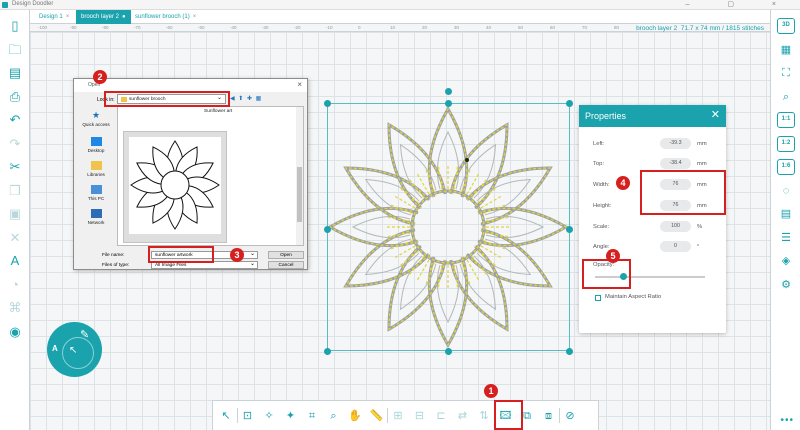  Describe the element at coordinates (15, 26) in the screenshot. I see `new-file-icon: ▯` at that location.